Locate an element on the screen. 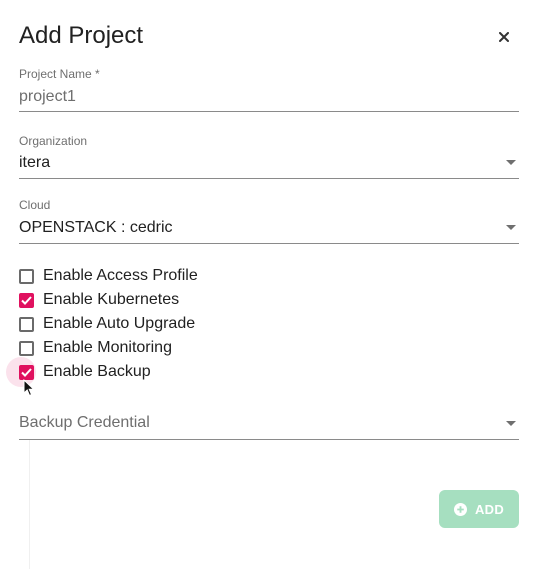 Image resolution: width=540 pixels, height=569 pixels. option-label: Enable Auto Upgrade is located at coordinates (119, 323).